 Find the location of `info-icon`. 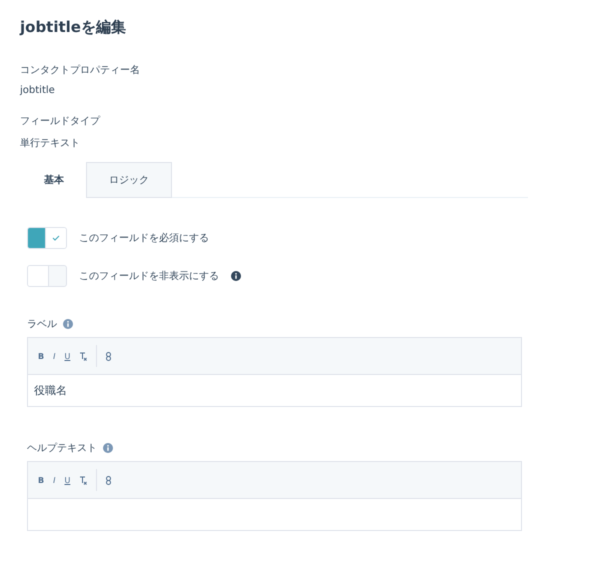

info-icon is located at coordinates (236, 276).